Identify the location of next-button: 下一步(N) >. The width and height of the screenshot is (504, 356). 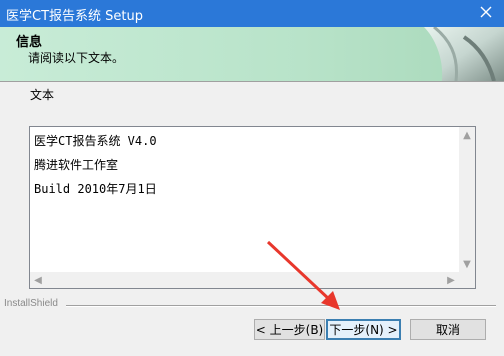
(363, 329).